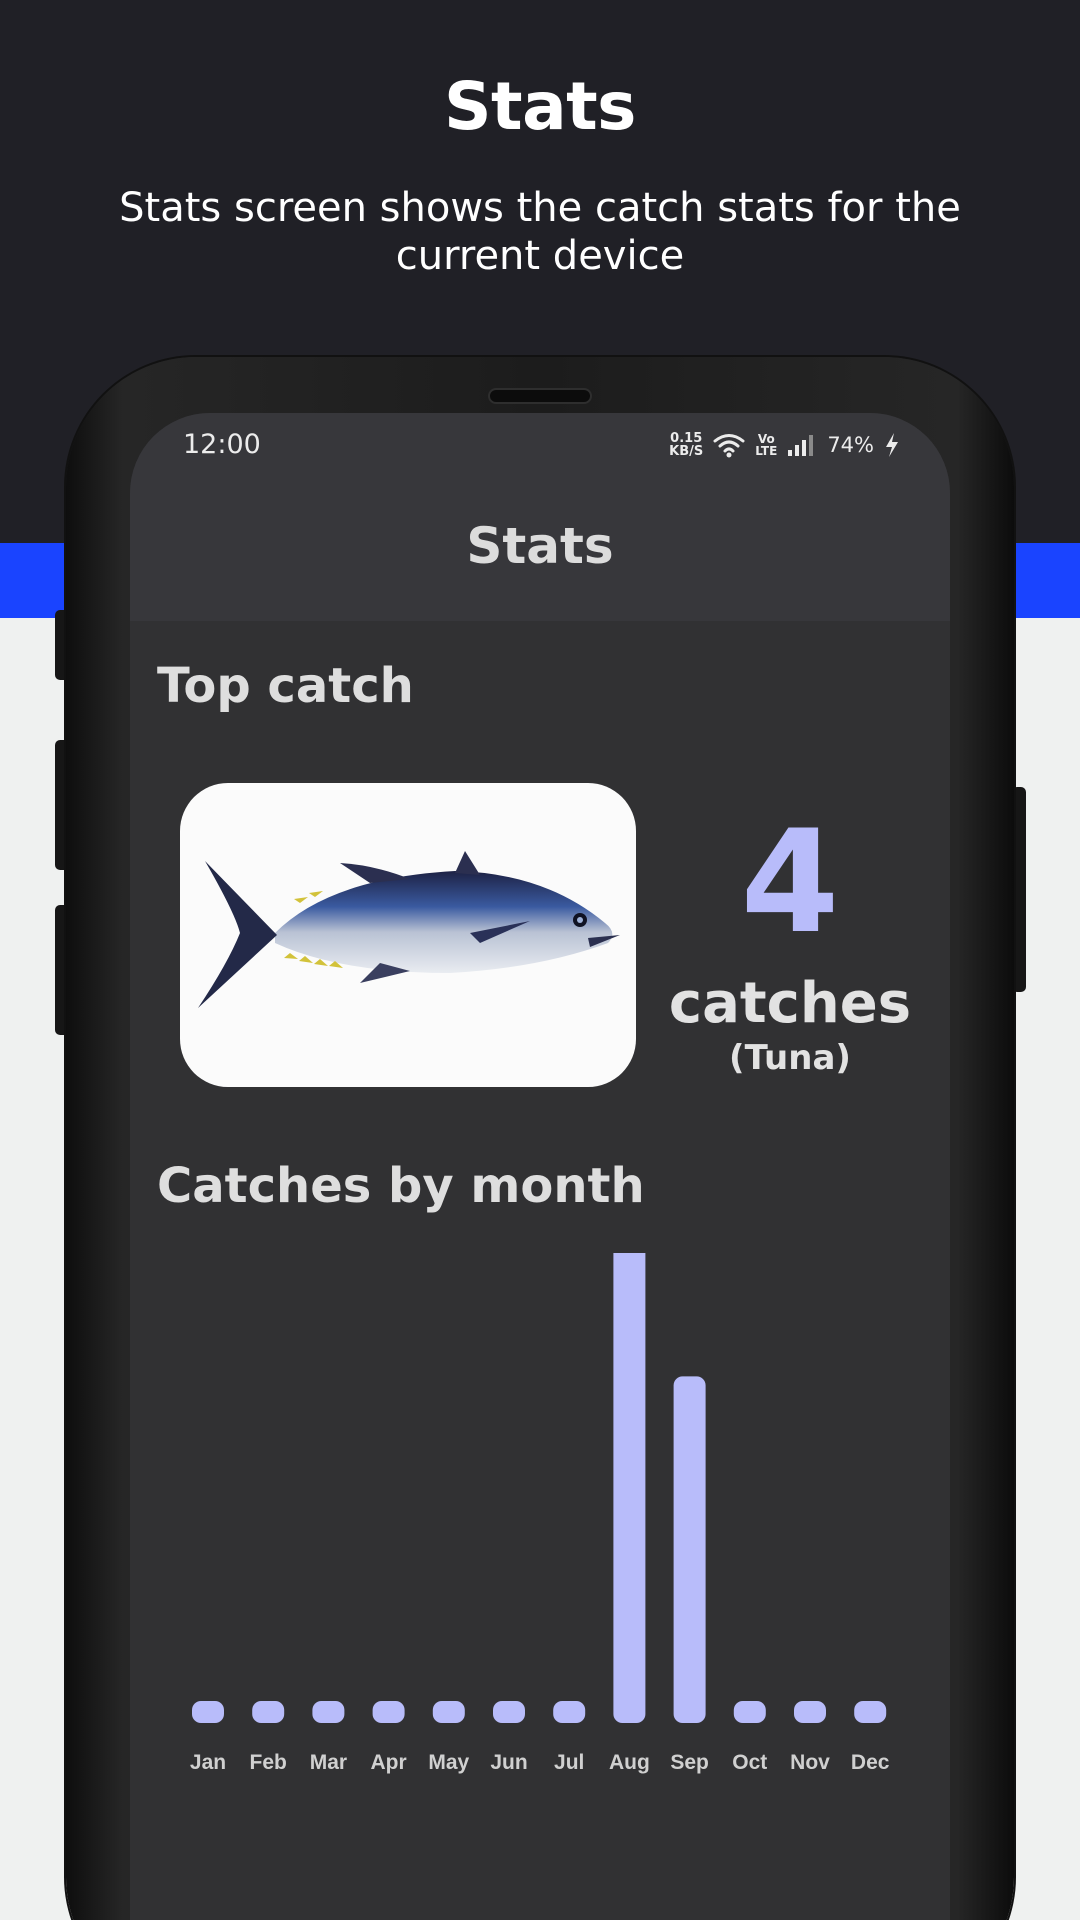  Describe the element at coordinates (509, 1712) in the screenshot. I see `bar-jun` at that location.